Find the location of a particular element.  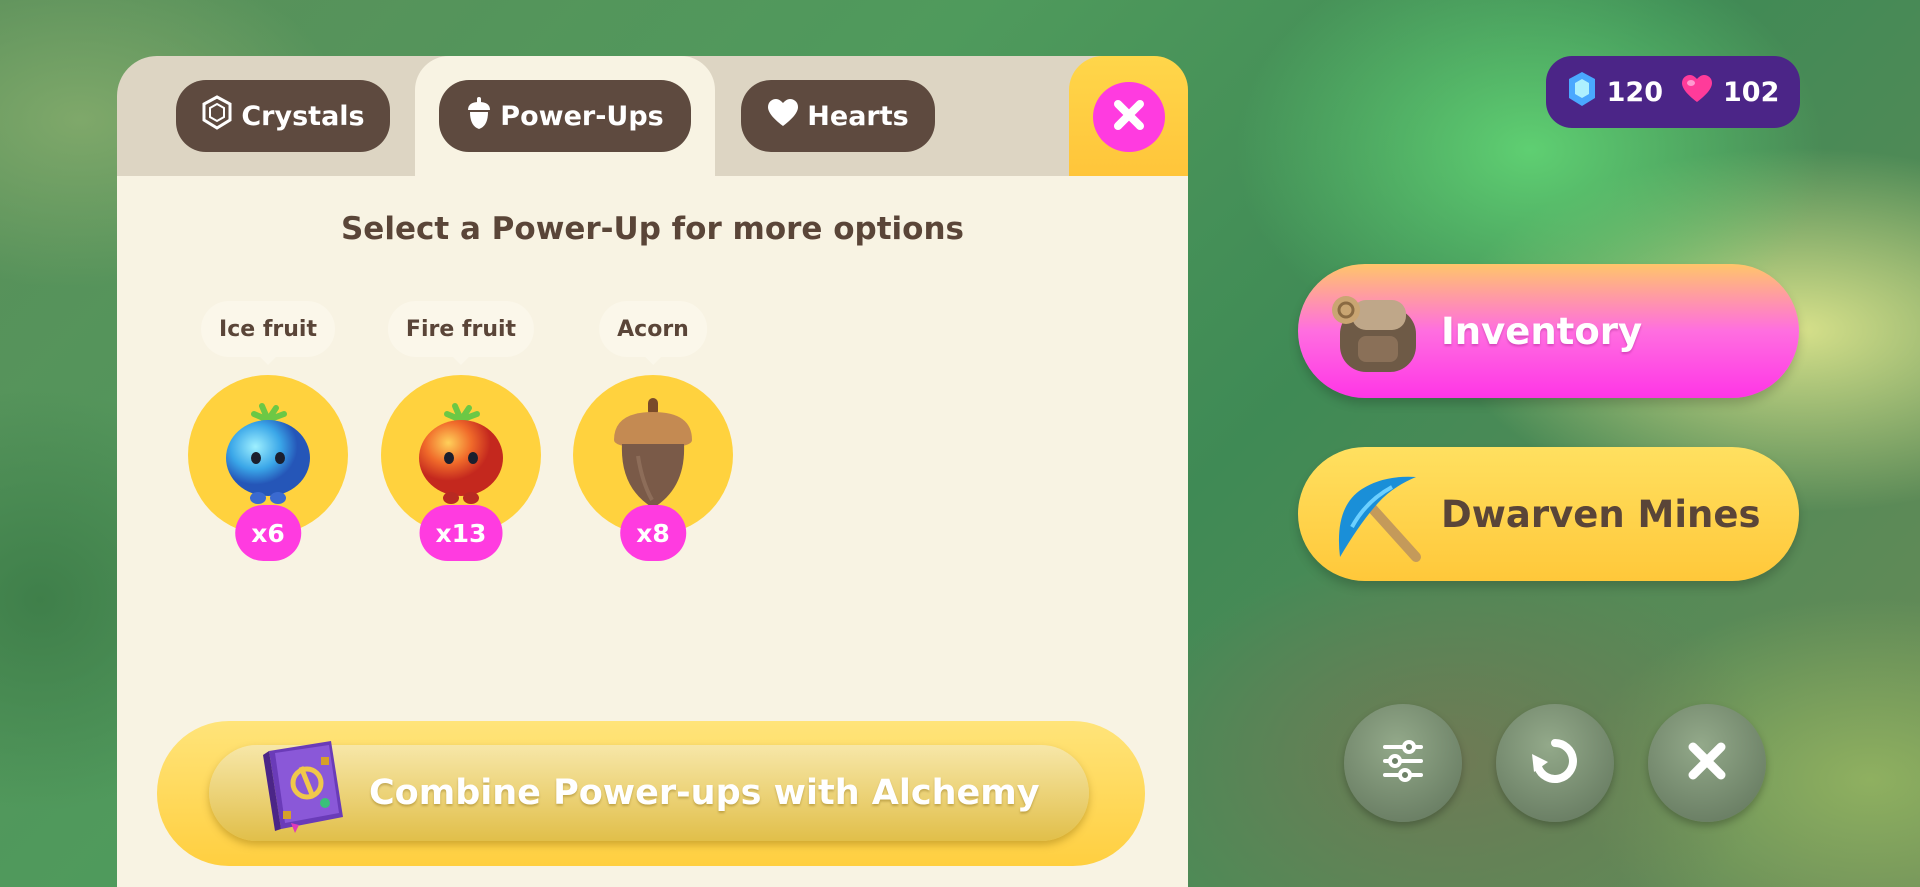

close-button is located at coordinates (1707, 763).